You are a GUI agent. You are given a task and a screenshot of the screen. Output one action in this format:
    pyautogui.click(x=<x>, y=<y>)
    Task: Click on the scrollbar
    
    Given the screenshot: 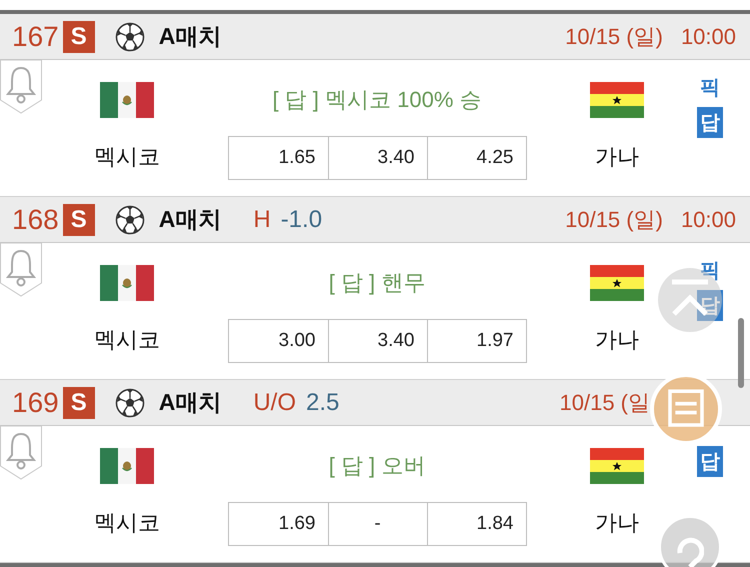 What is the action you would take?
    pyautogui.click(x=741, y=353)
    